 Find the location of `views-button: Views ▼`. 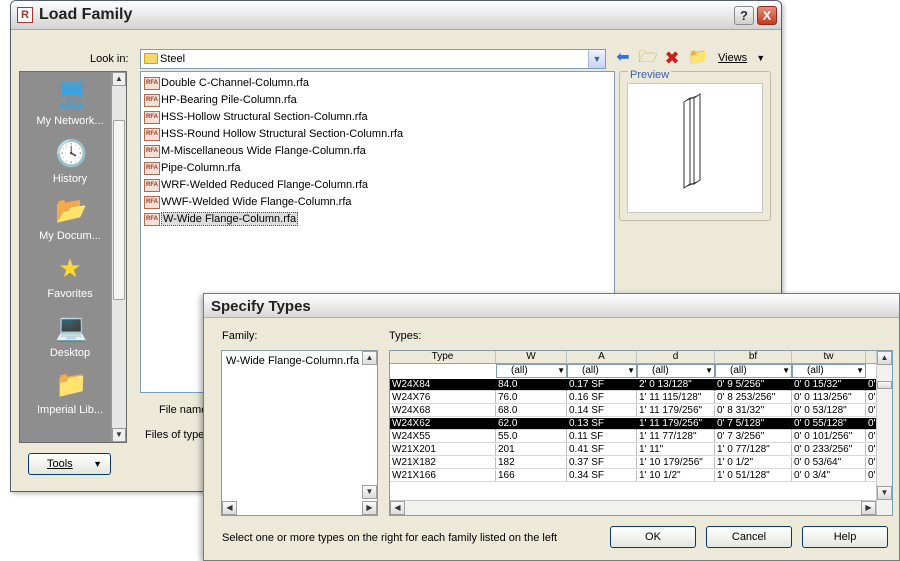

views-button: Views ▼ is located at coordinates (741, 58).